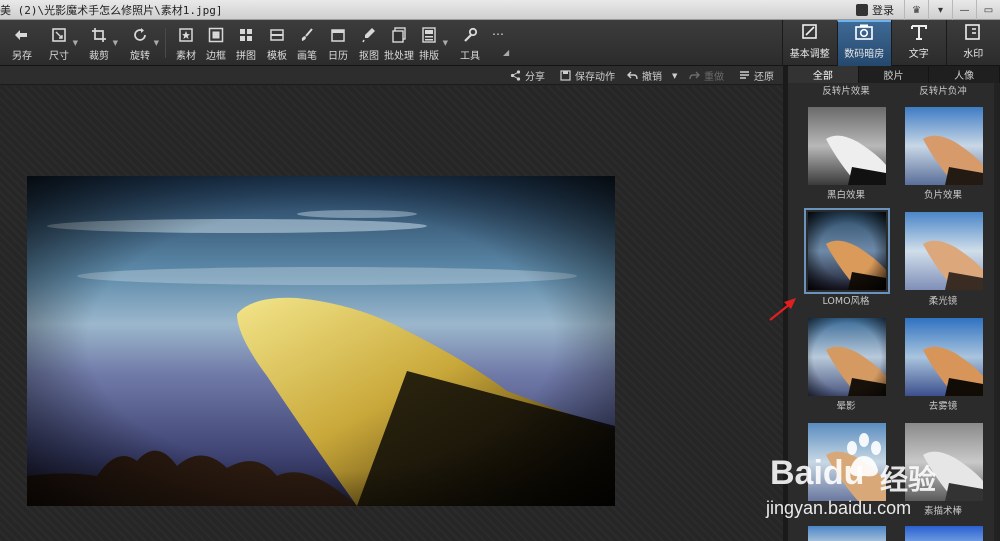  Describe the element at coordinates (506, 52) in the screenshot. I see `expand-corner-icon: ◢` at that location.